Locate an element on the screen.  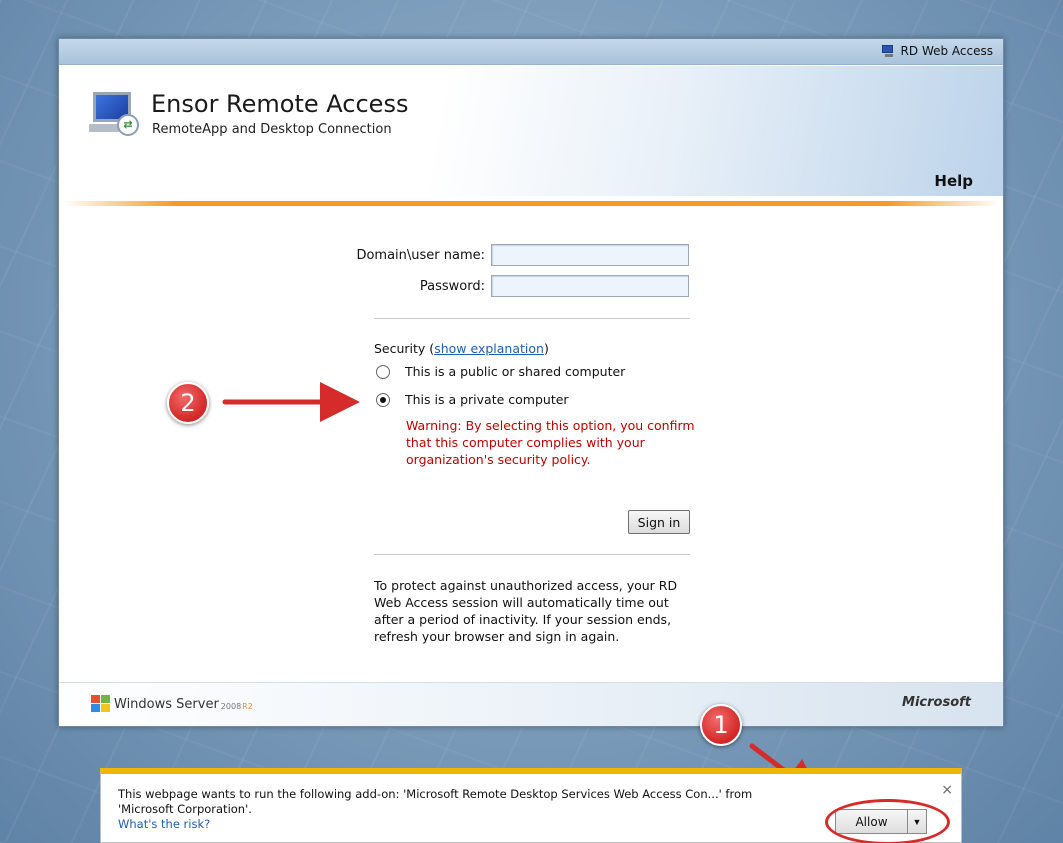
username-input is located at coordinates (590, 255).